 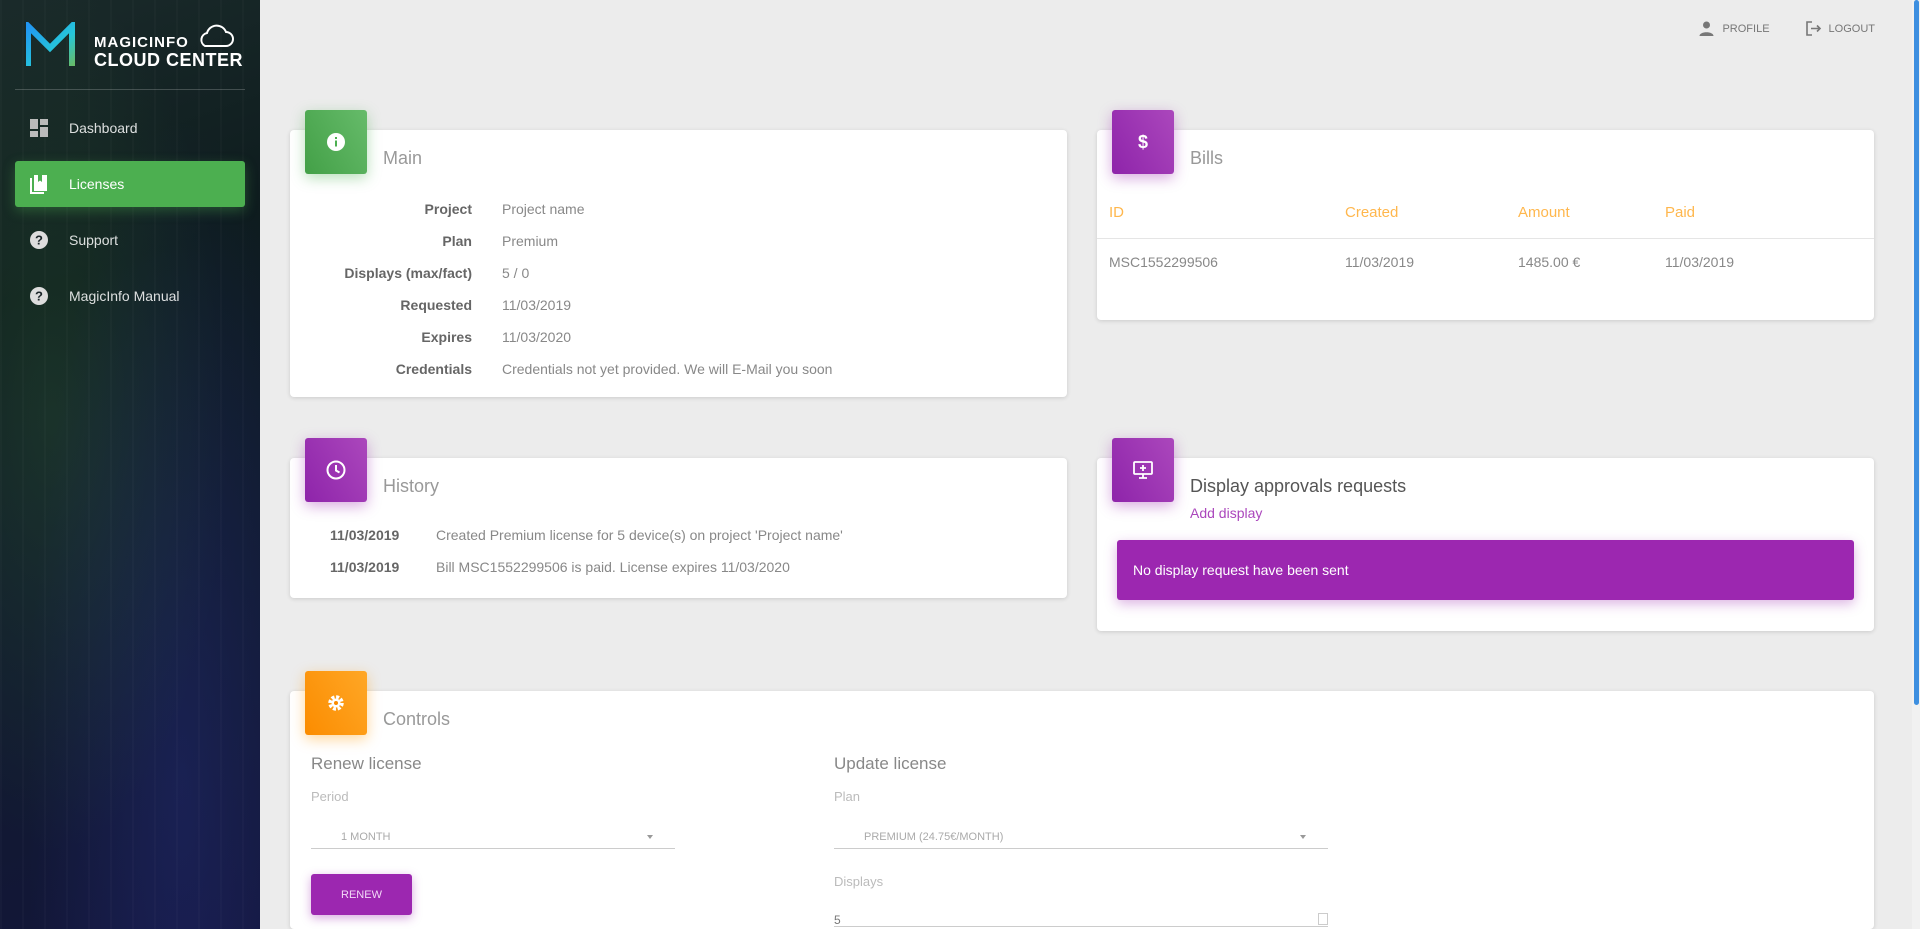 What do you see at coordinates (1081, 920) in the screenshot?
I see `displays-input: 5` at bounding box center [1081, 920].